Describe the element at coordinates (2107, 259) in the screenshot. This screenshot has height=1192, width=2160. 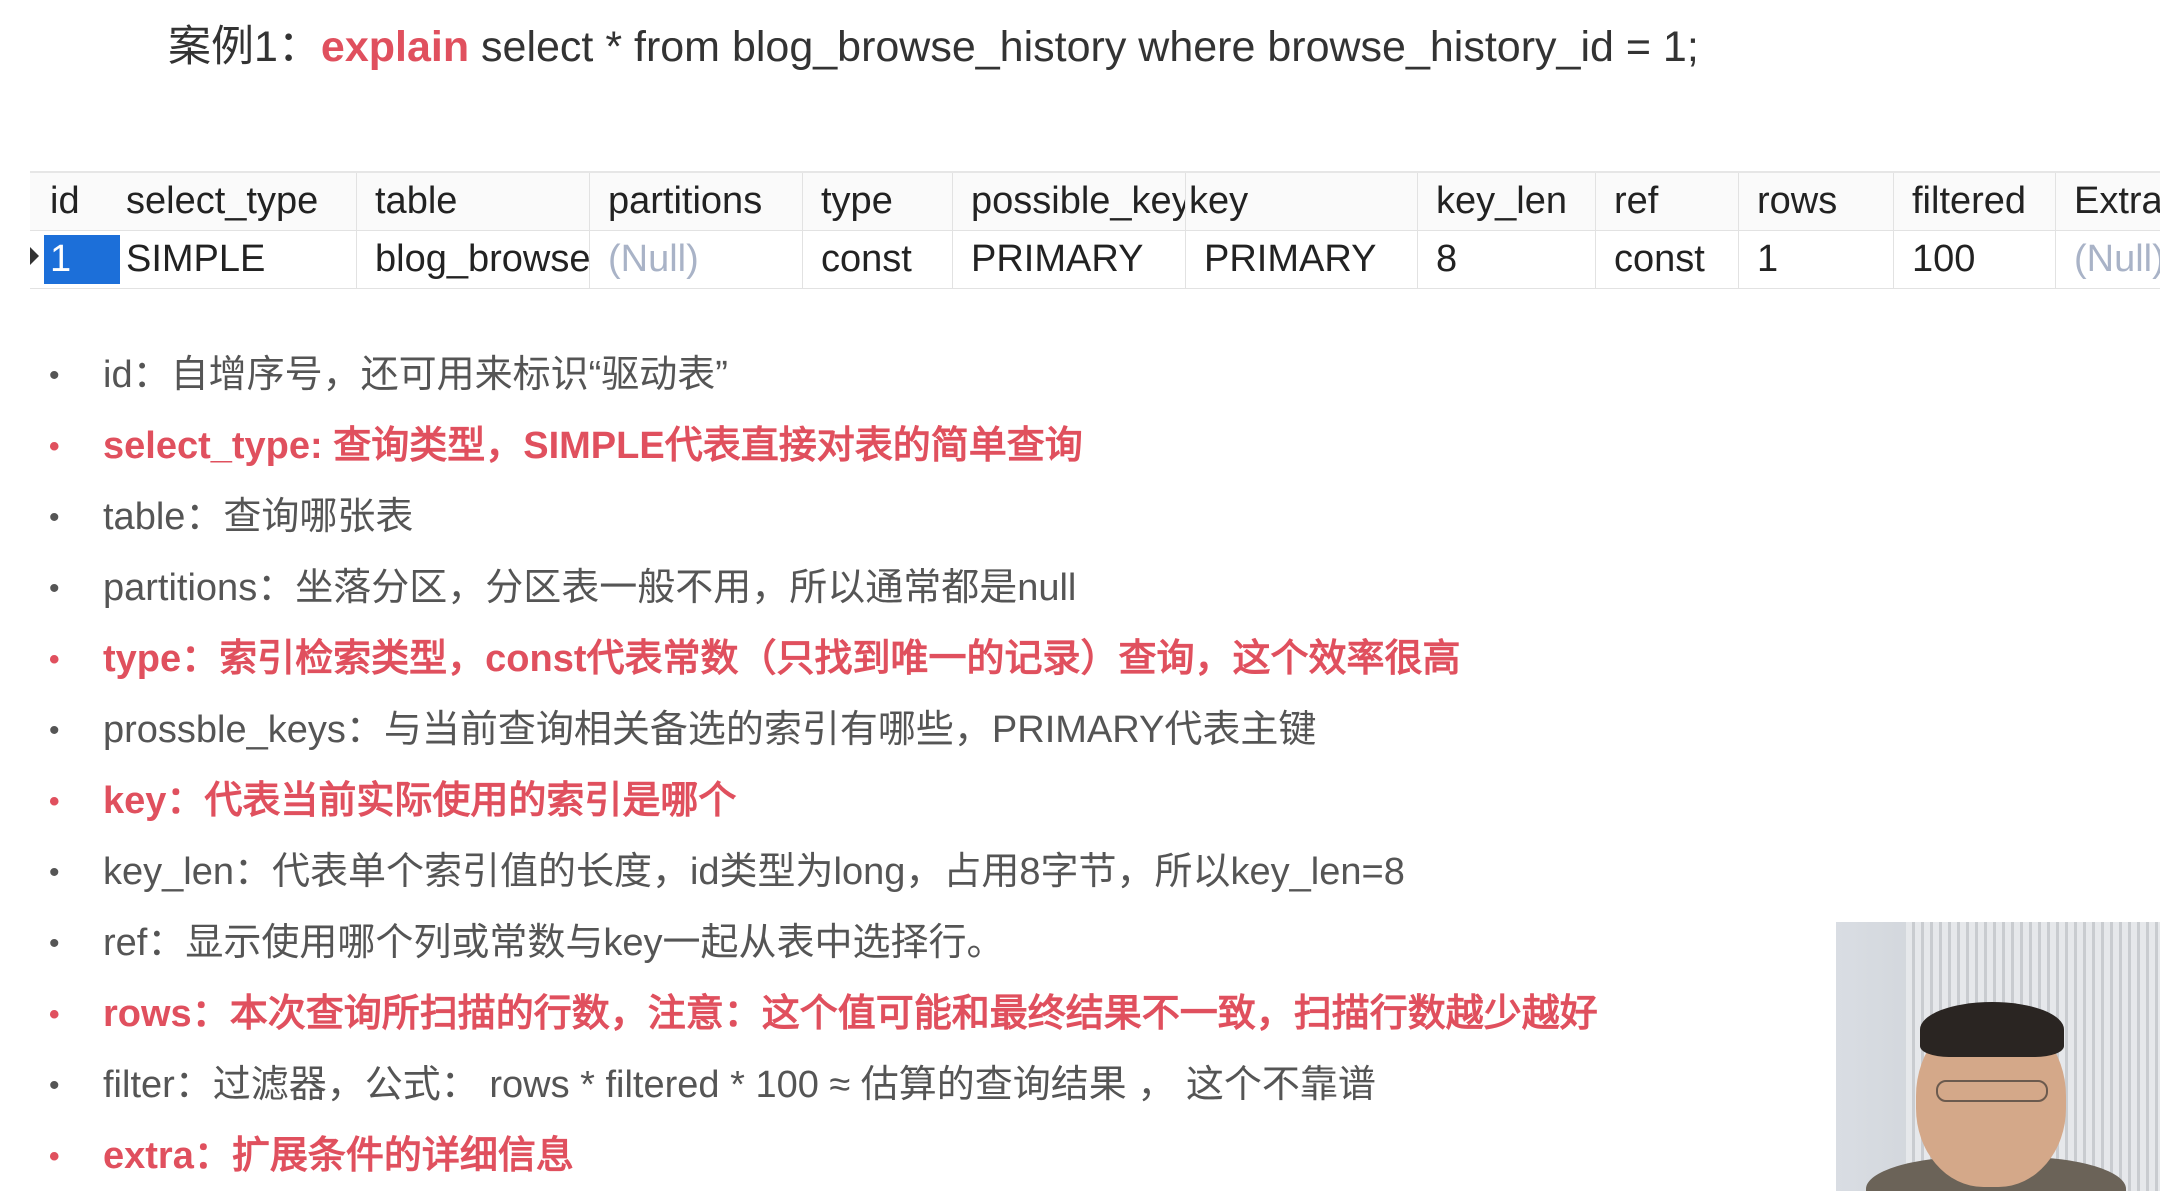
I see `cell-extra: (Null)` at that location.